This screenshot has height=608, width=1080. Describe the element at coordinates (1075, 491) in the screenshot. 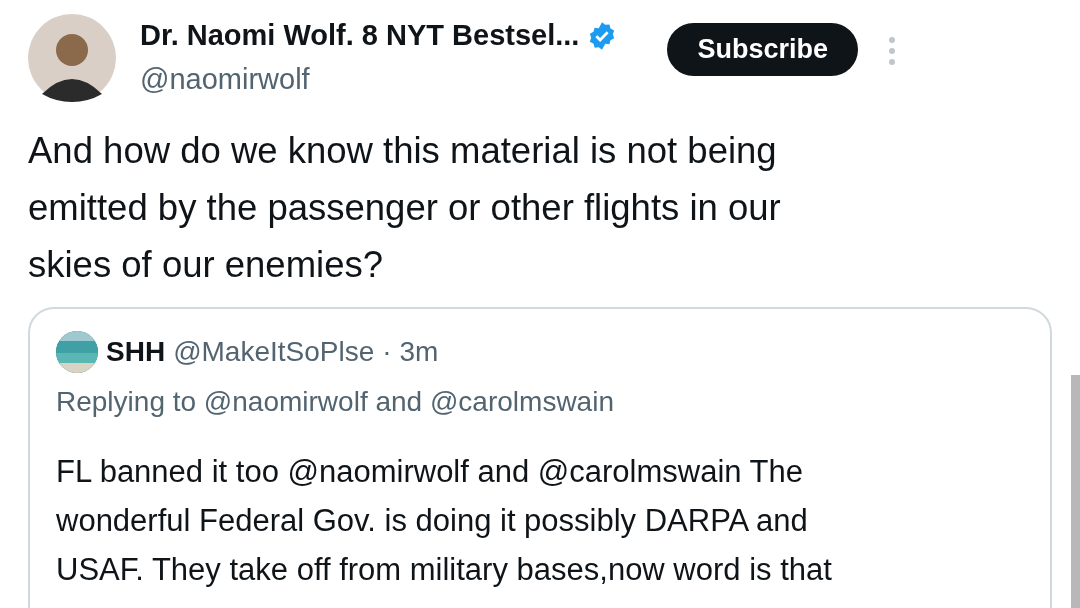

I see `scrollbar` at that location.